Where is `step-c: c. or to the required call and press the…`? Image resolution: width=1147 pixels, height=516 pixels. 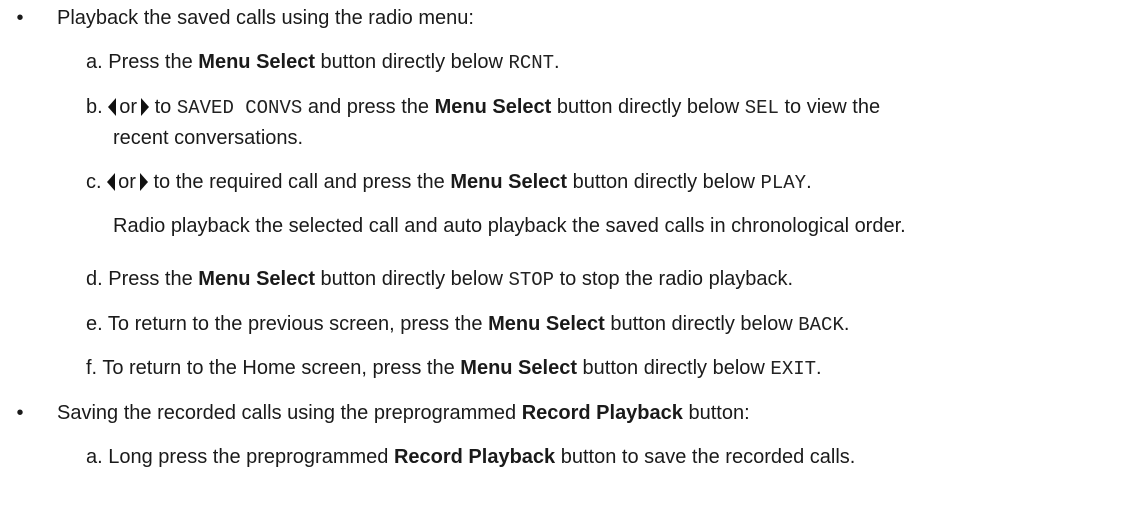
step-c: c. or to the required call and press the… is located at coordinates (449, 182).